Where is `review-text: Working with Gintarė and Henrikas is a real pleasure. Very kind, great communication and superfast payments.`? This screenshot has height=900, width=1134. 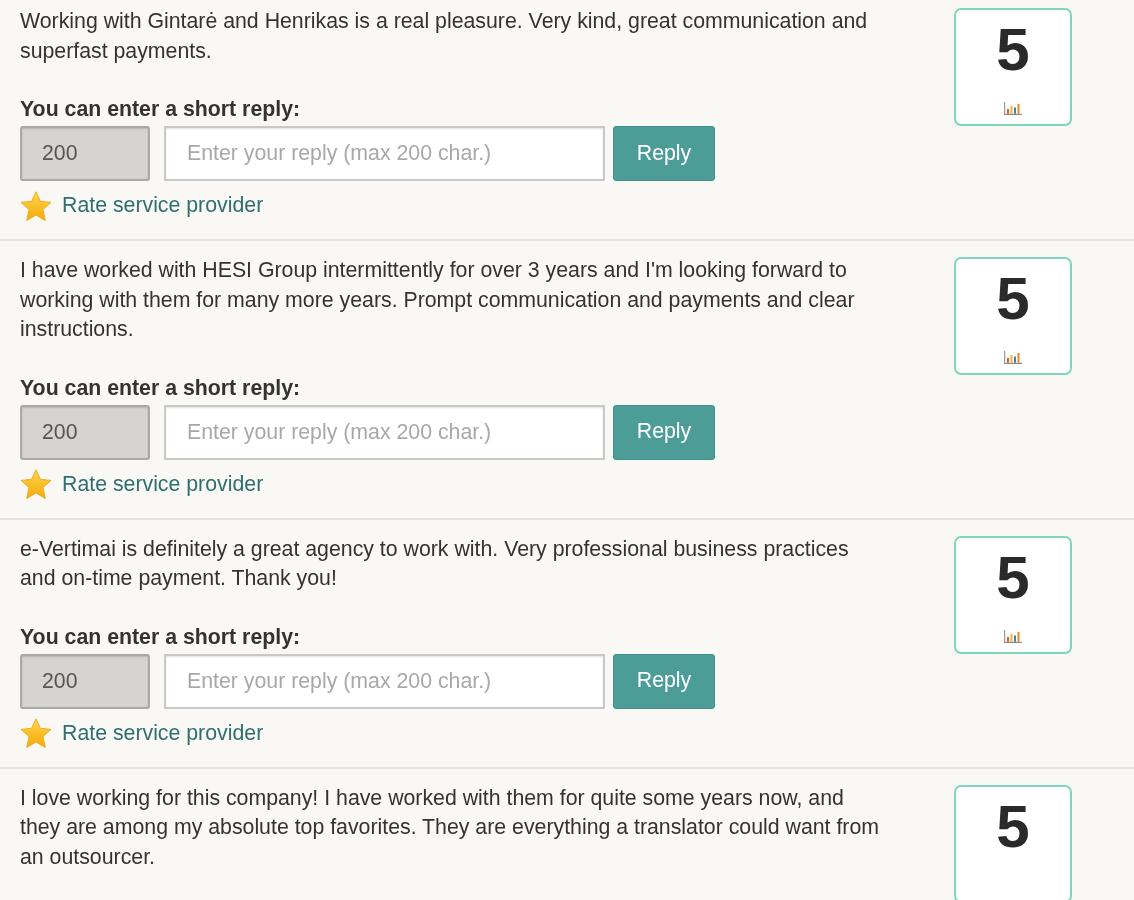
review-text: Working with Gintarė and Henrikas is a real pleasure. Very kind, great communication and superfast payments. is located at coordinates (444, 36).